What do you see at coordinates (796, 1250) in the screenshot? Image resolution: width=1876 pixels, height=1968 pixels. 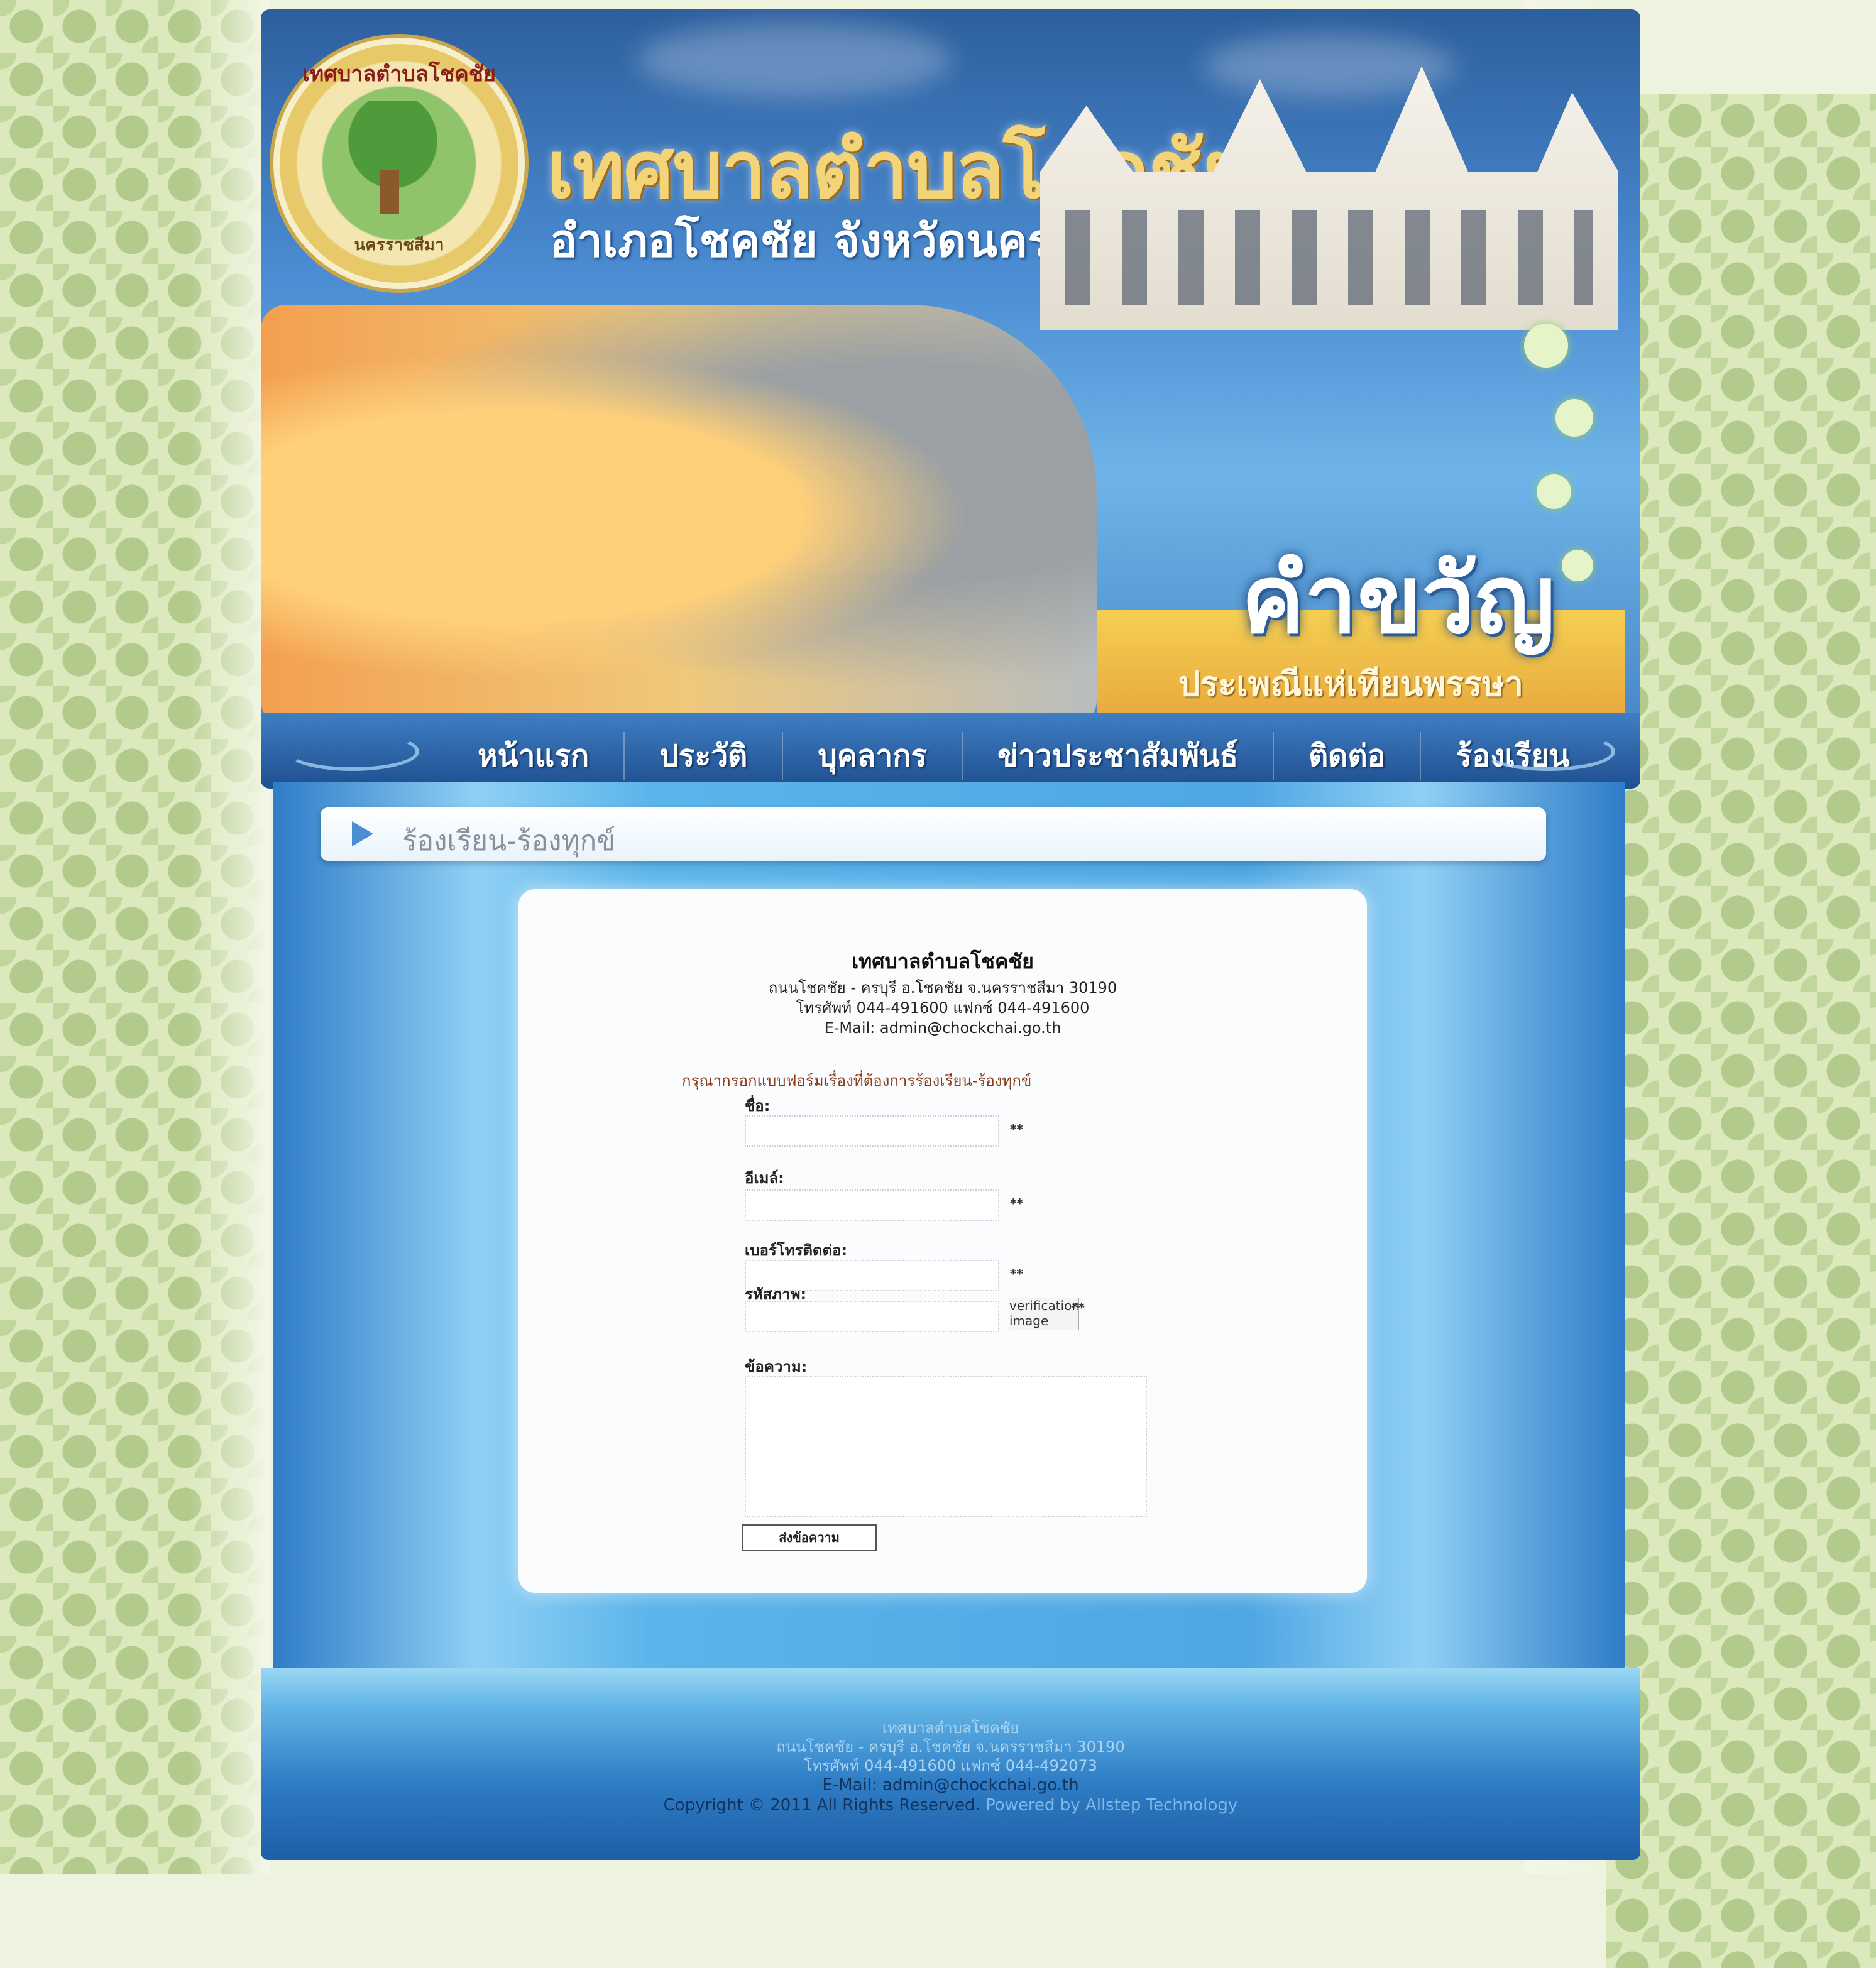 I see `phone-label: เบอร์โทรติดต่อ:` at bounding box center [796, 1250].